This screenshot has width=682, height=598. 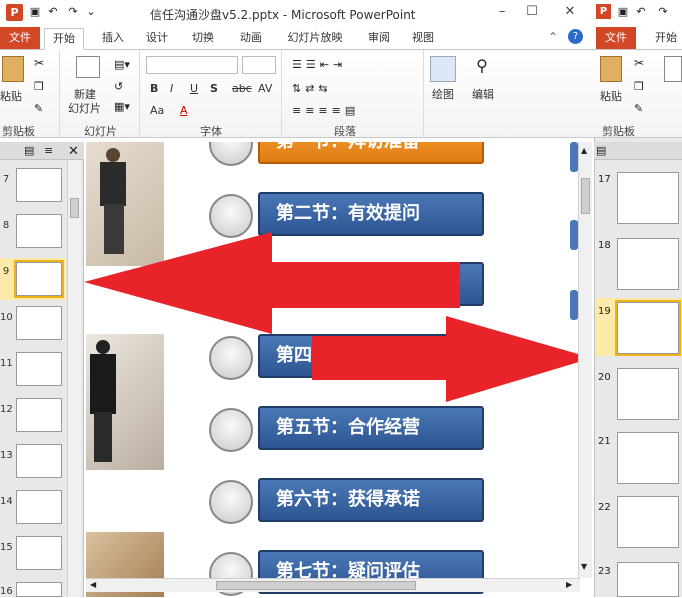 What do you see at coordinates (569, 584) in the screenshot?
I see `scroll-right-icon: ▶` at bounding box center [569, 584].